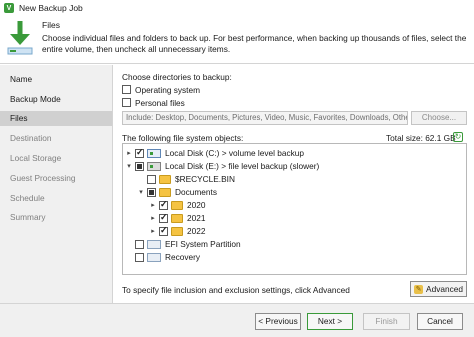 Image resolution: width=474 pixels, height=337 pixels. I want to click on tree-item-label: EFI System Partition, so click(203, 244).